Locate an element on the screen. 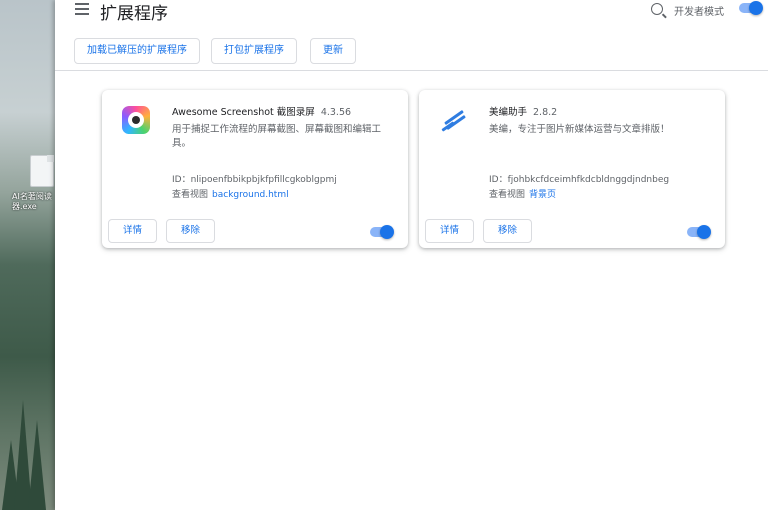 The height and width of the screenshot is (510, 768). extension-name-text: Awesome Screenshot 截图录屏 is located at coordinates (243, 112).